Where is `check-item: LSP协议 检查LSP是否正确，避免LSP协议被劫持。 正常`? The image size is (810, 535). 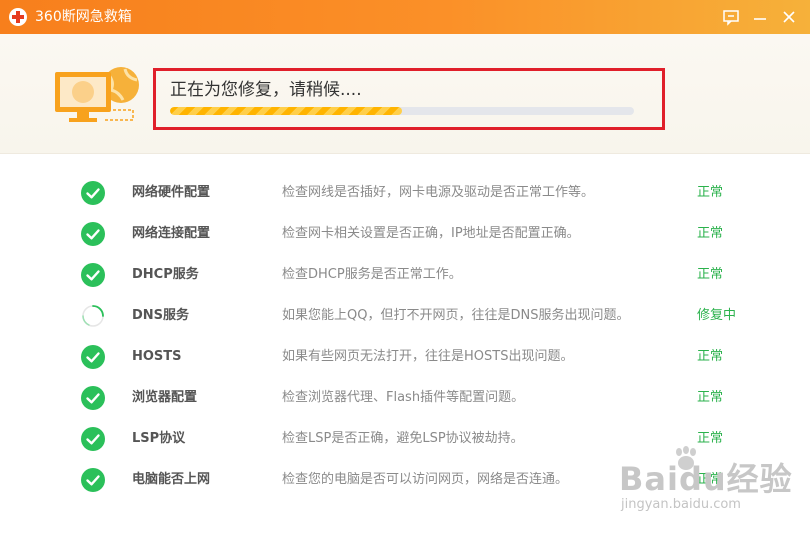 check-item: LSP协议 检查LSP是否正确，避免LSP协议被劫持。 正常 is located at coordinates (405, 439).